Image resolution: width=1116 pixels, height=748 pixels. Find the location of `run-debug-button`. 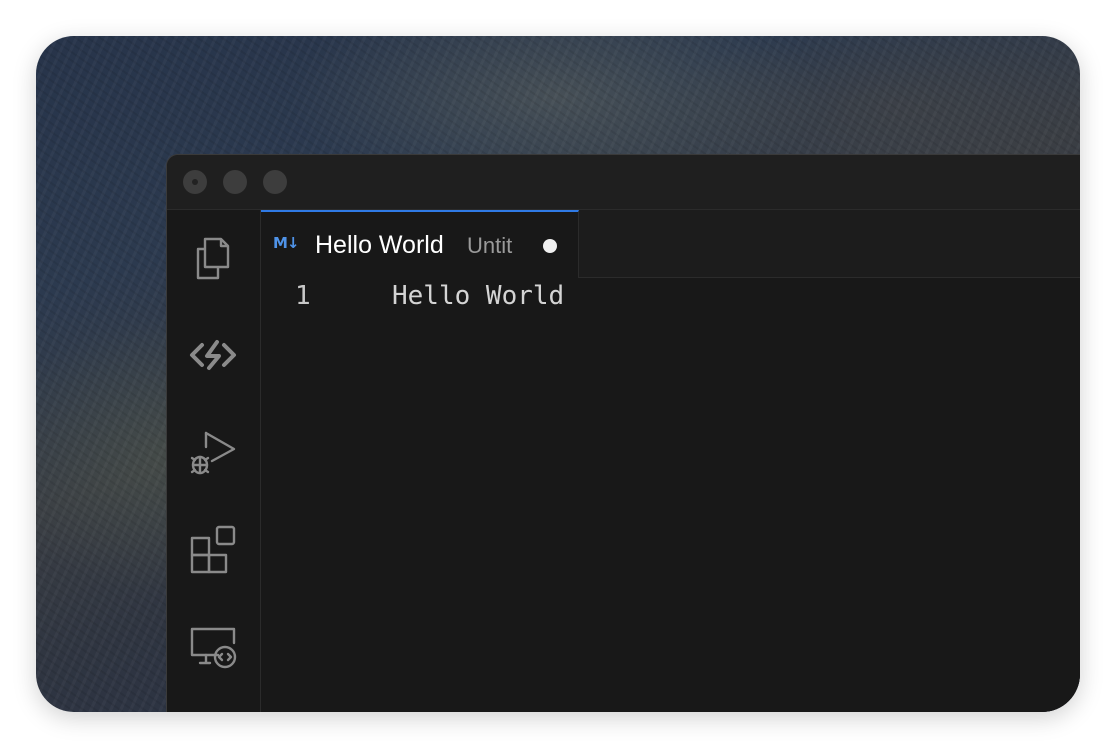

run-debug-button is located at coordinates (213, 452).